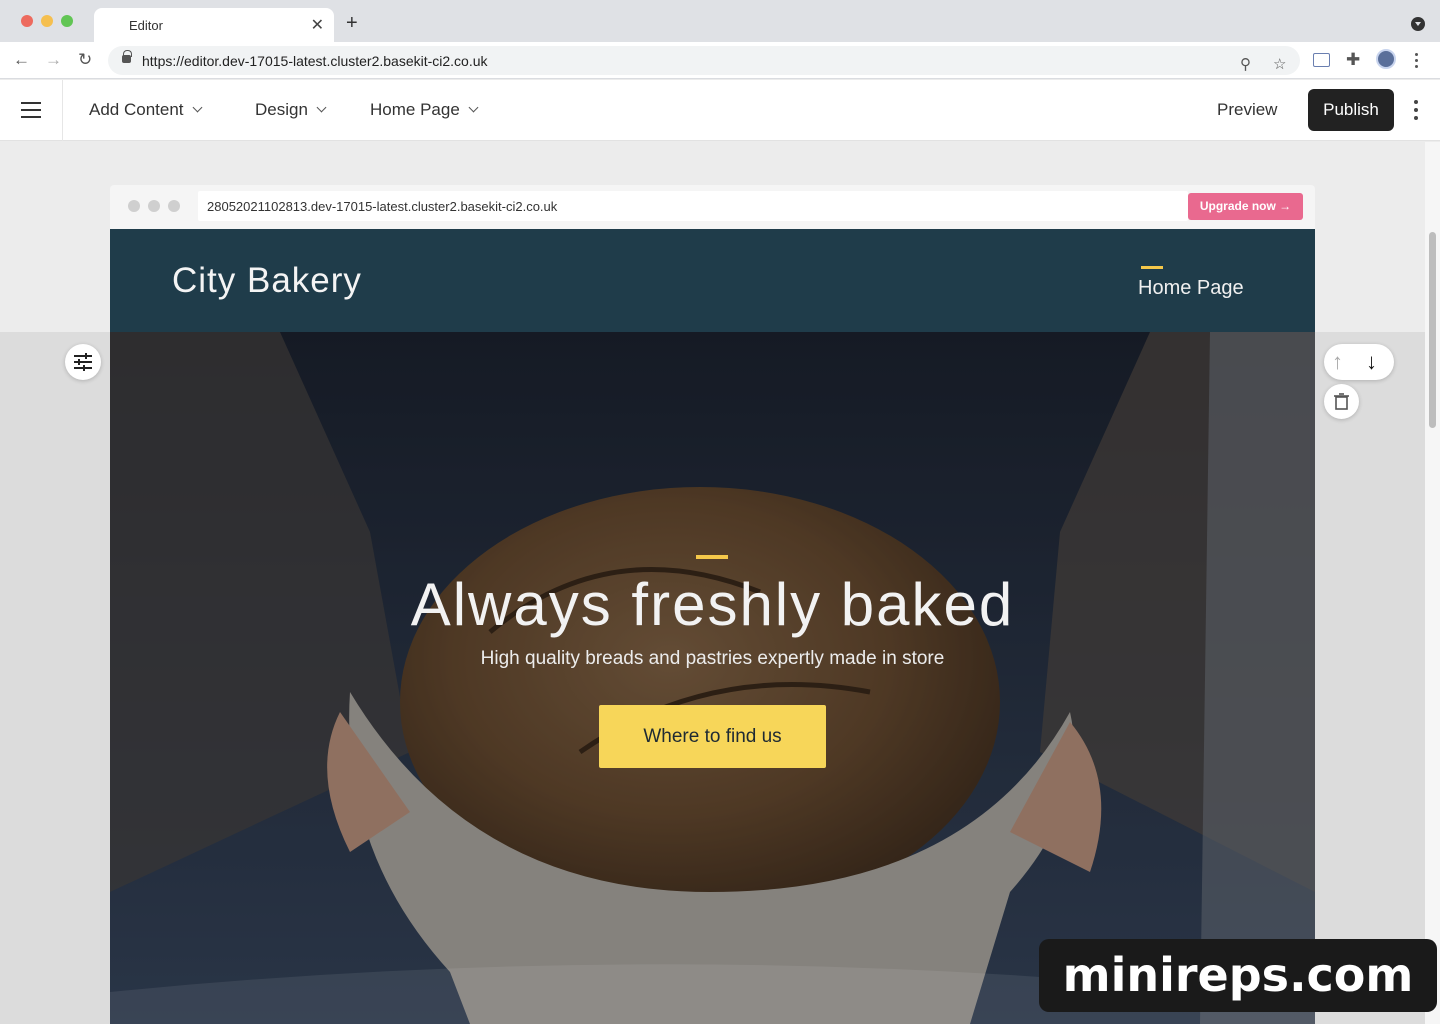 Image resolution: width=1440 pixels, height=1024 pixels. What do you see at coordinates (127, 56) in the screenshot?
I see `lock-icon` at bounding box center [127, 56].